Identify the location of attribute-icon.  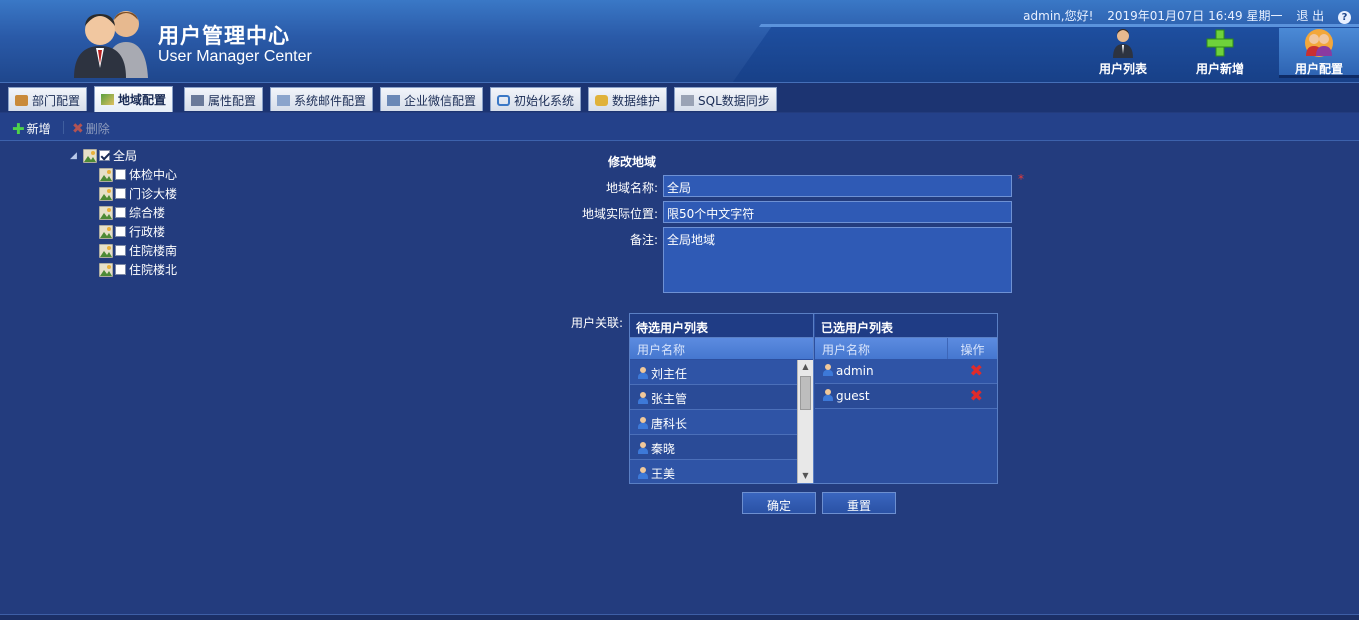
(197, 100).